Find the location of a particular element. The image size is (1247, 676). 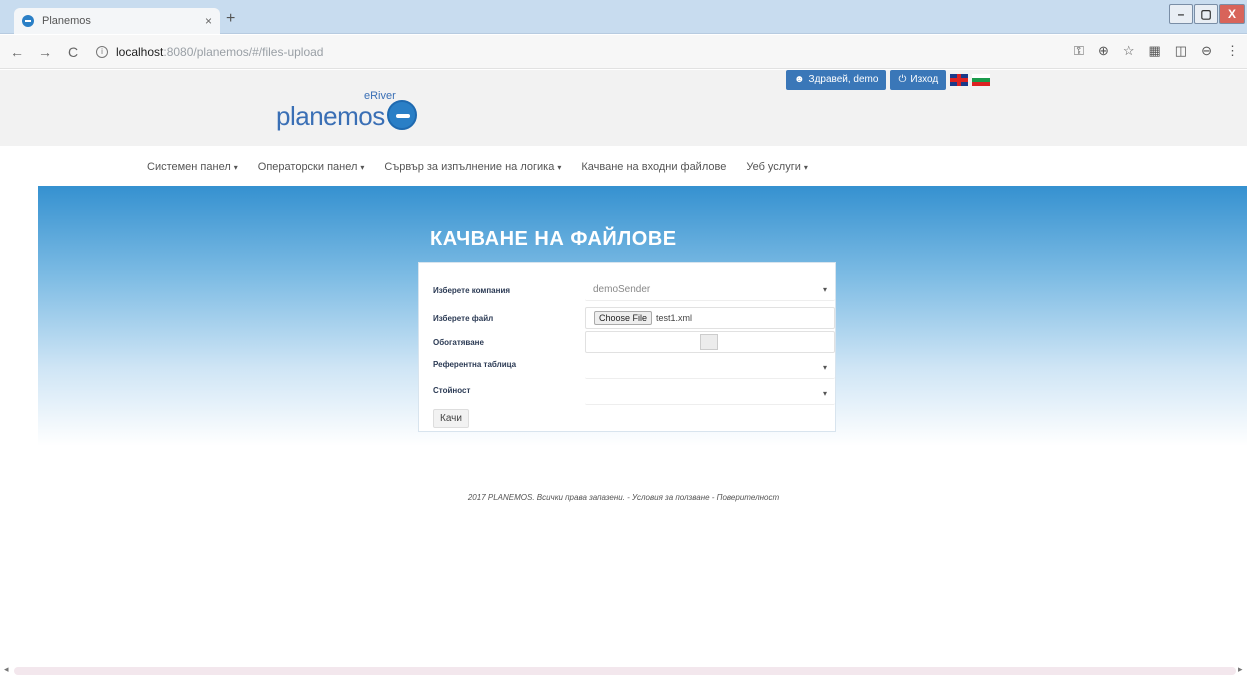

user-greeting-label: Здравей, demo is located at coordinates (843, 79).